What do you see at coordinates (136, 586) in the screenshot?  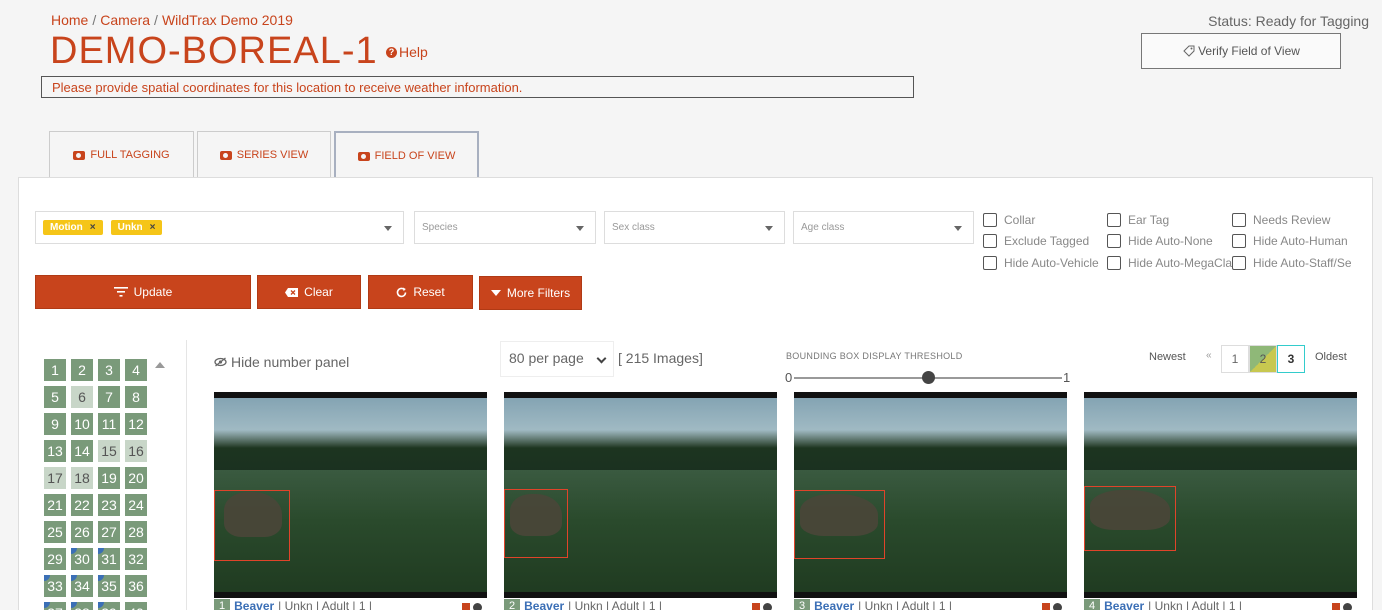 I see `number-tile: 36` at bounding box center [136, 586].